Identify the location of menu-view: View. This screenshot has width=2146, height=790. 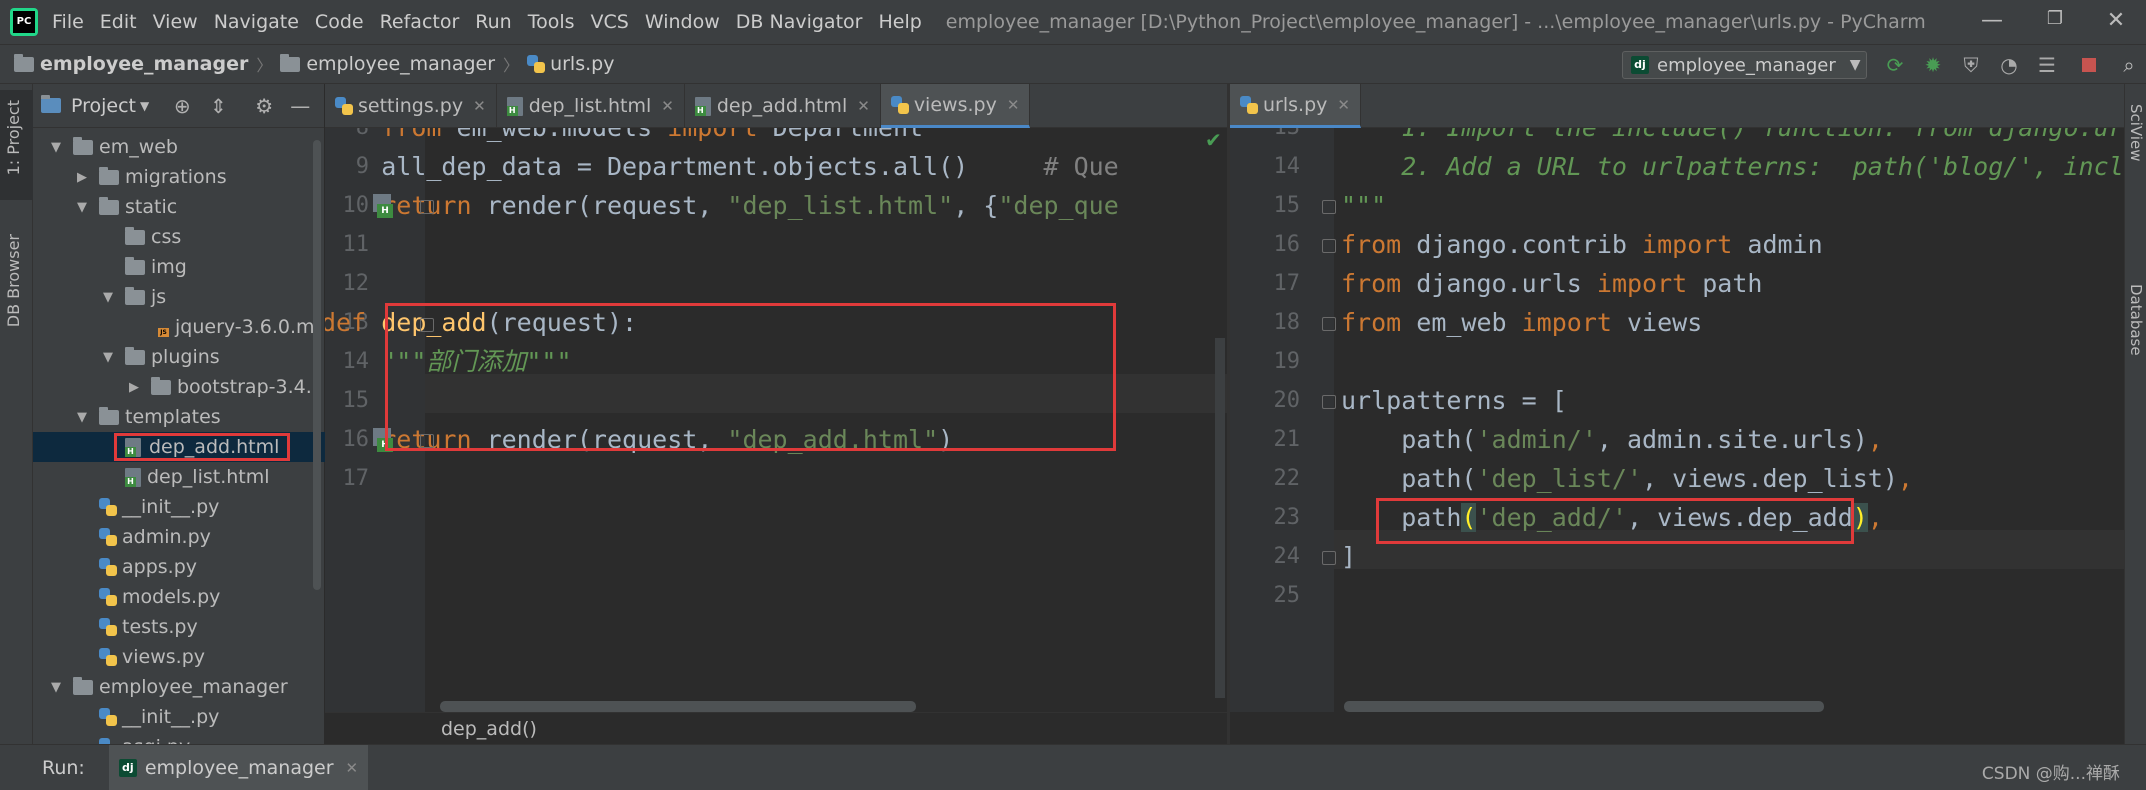
(175, 22).